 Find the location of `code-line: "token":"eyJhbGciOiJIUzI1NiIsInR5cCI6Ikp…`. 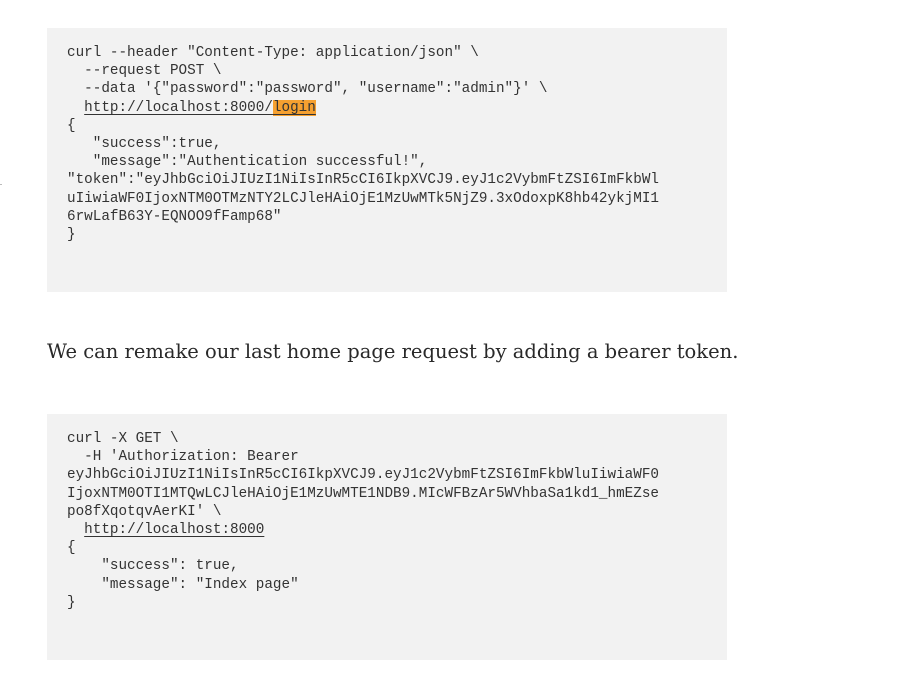

code-line: "token":"eyJhbGciOiJIUzI1NiIsInR5cCI6Ikp… is located at coordinates (363, 180).